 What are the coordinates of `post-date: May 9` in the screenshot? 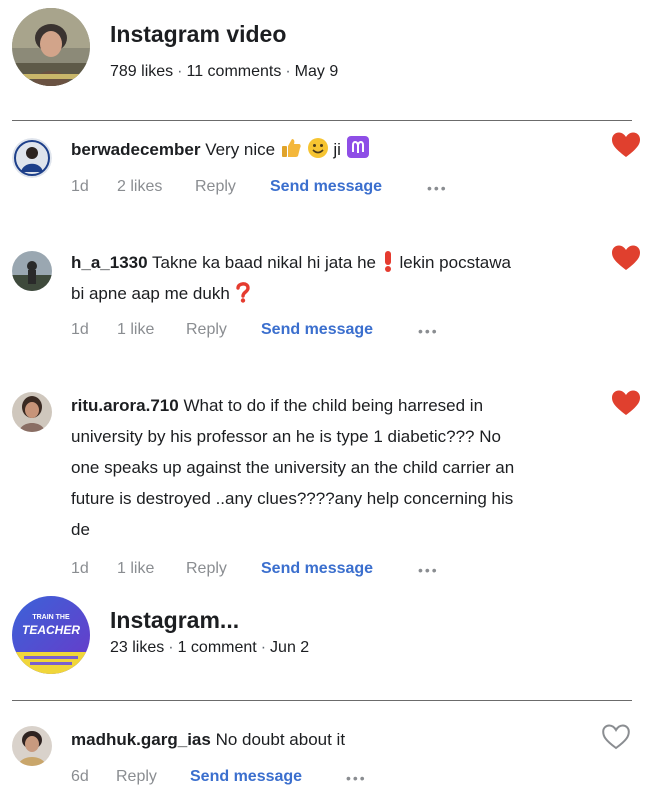 It's located at (316, 71).